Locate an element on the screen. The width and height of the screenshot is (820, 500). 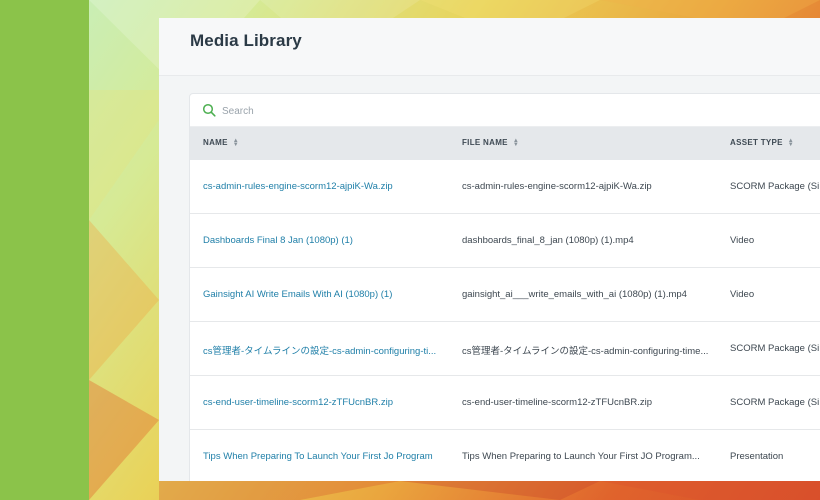
panel-header: Media Library is located at coordinates (489, 47).